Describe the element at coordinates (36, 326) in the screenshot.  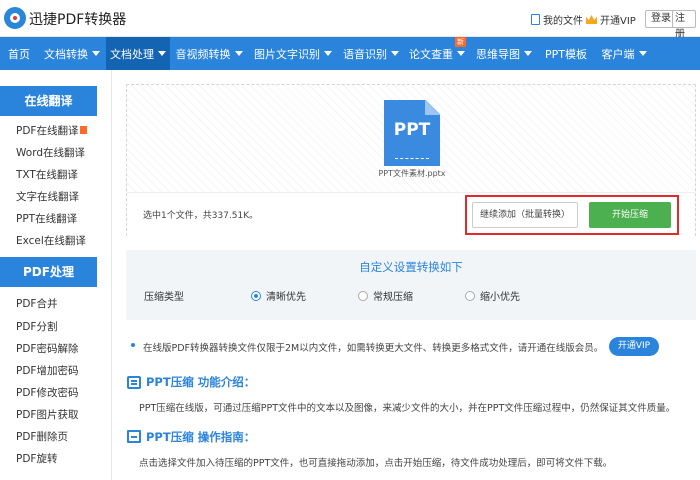
I see `sidebar-item-pdf-split: PDF分割` at that location.